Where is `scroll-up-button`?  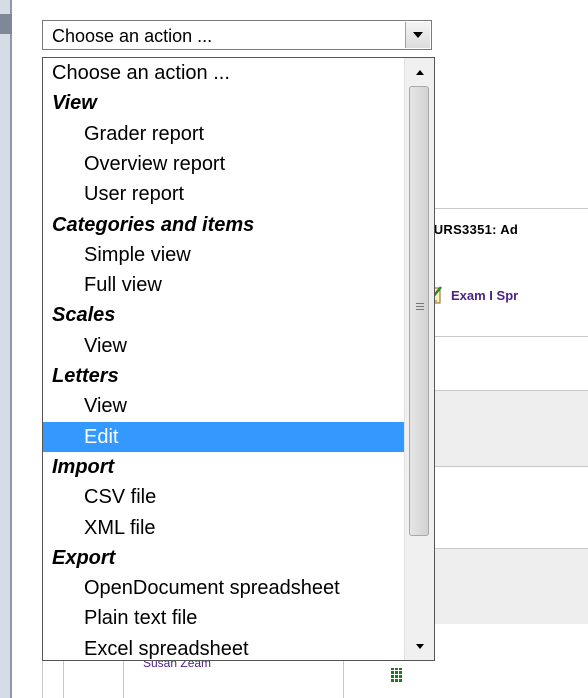 scroll-up-button is located at coordinates (419, 72).